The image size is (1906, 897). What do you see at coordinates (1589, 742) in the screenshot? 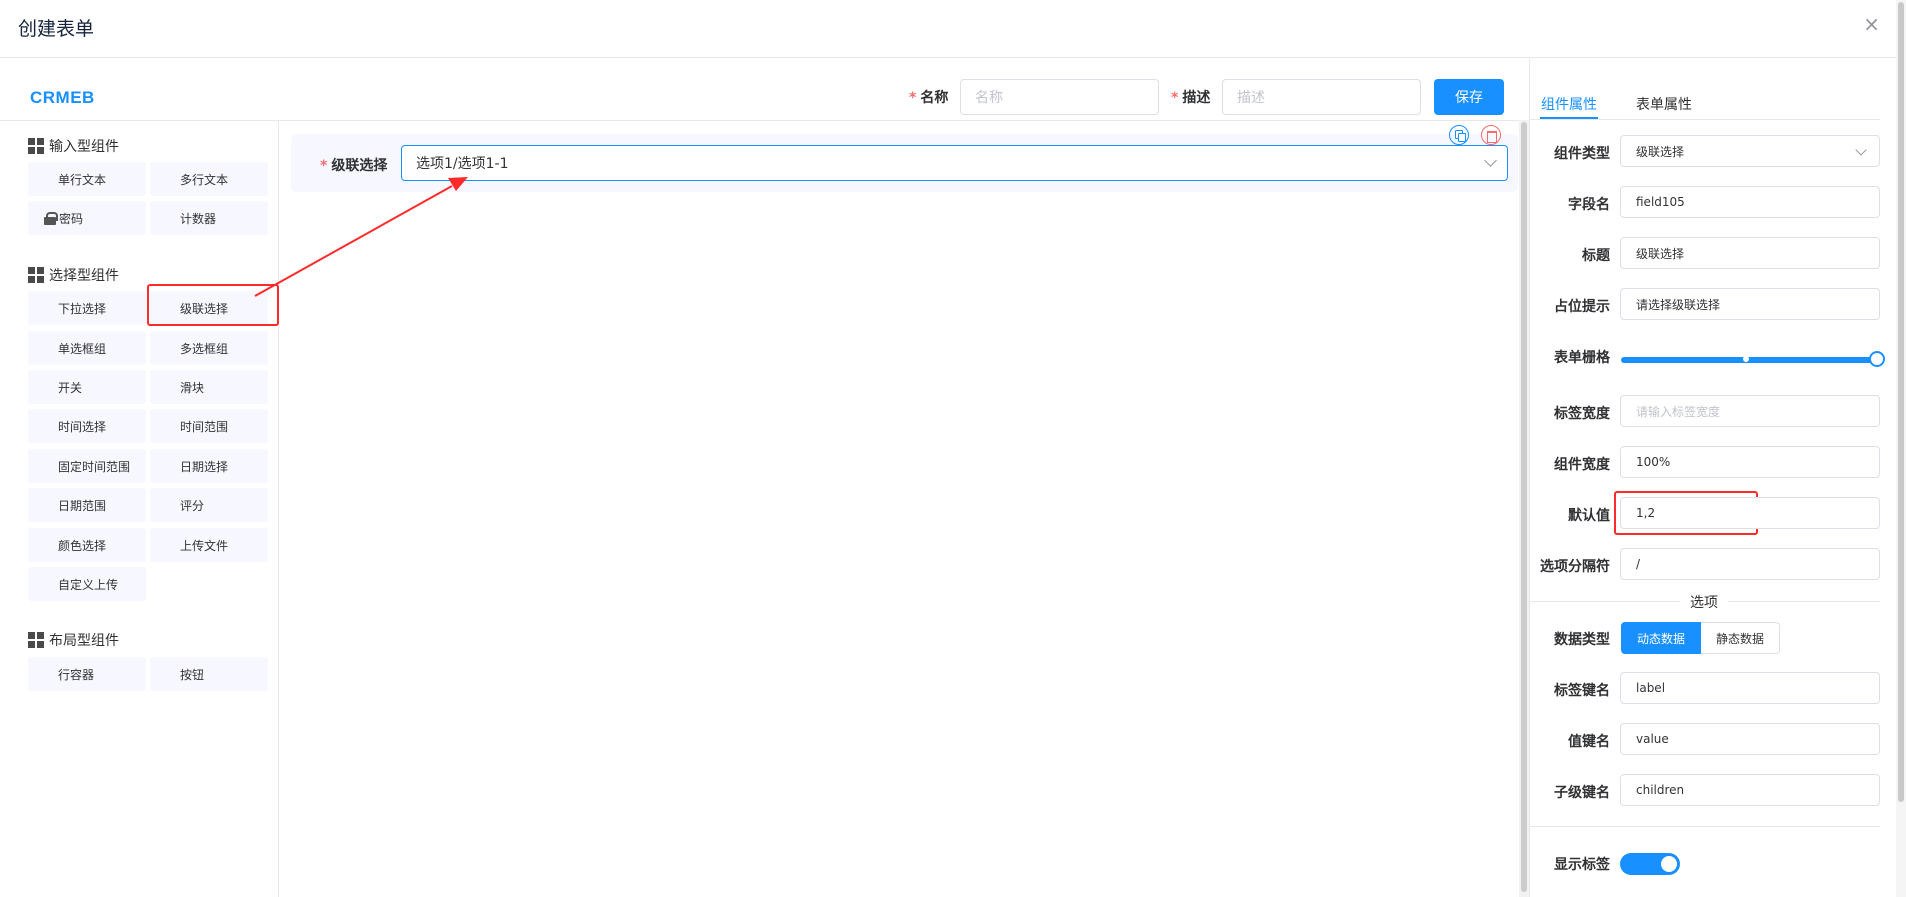
I see `prop-label-value-key: 值键名` at bounding box center [1589, 742].